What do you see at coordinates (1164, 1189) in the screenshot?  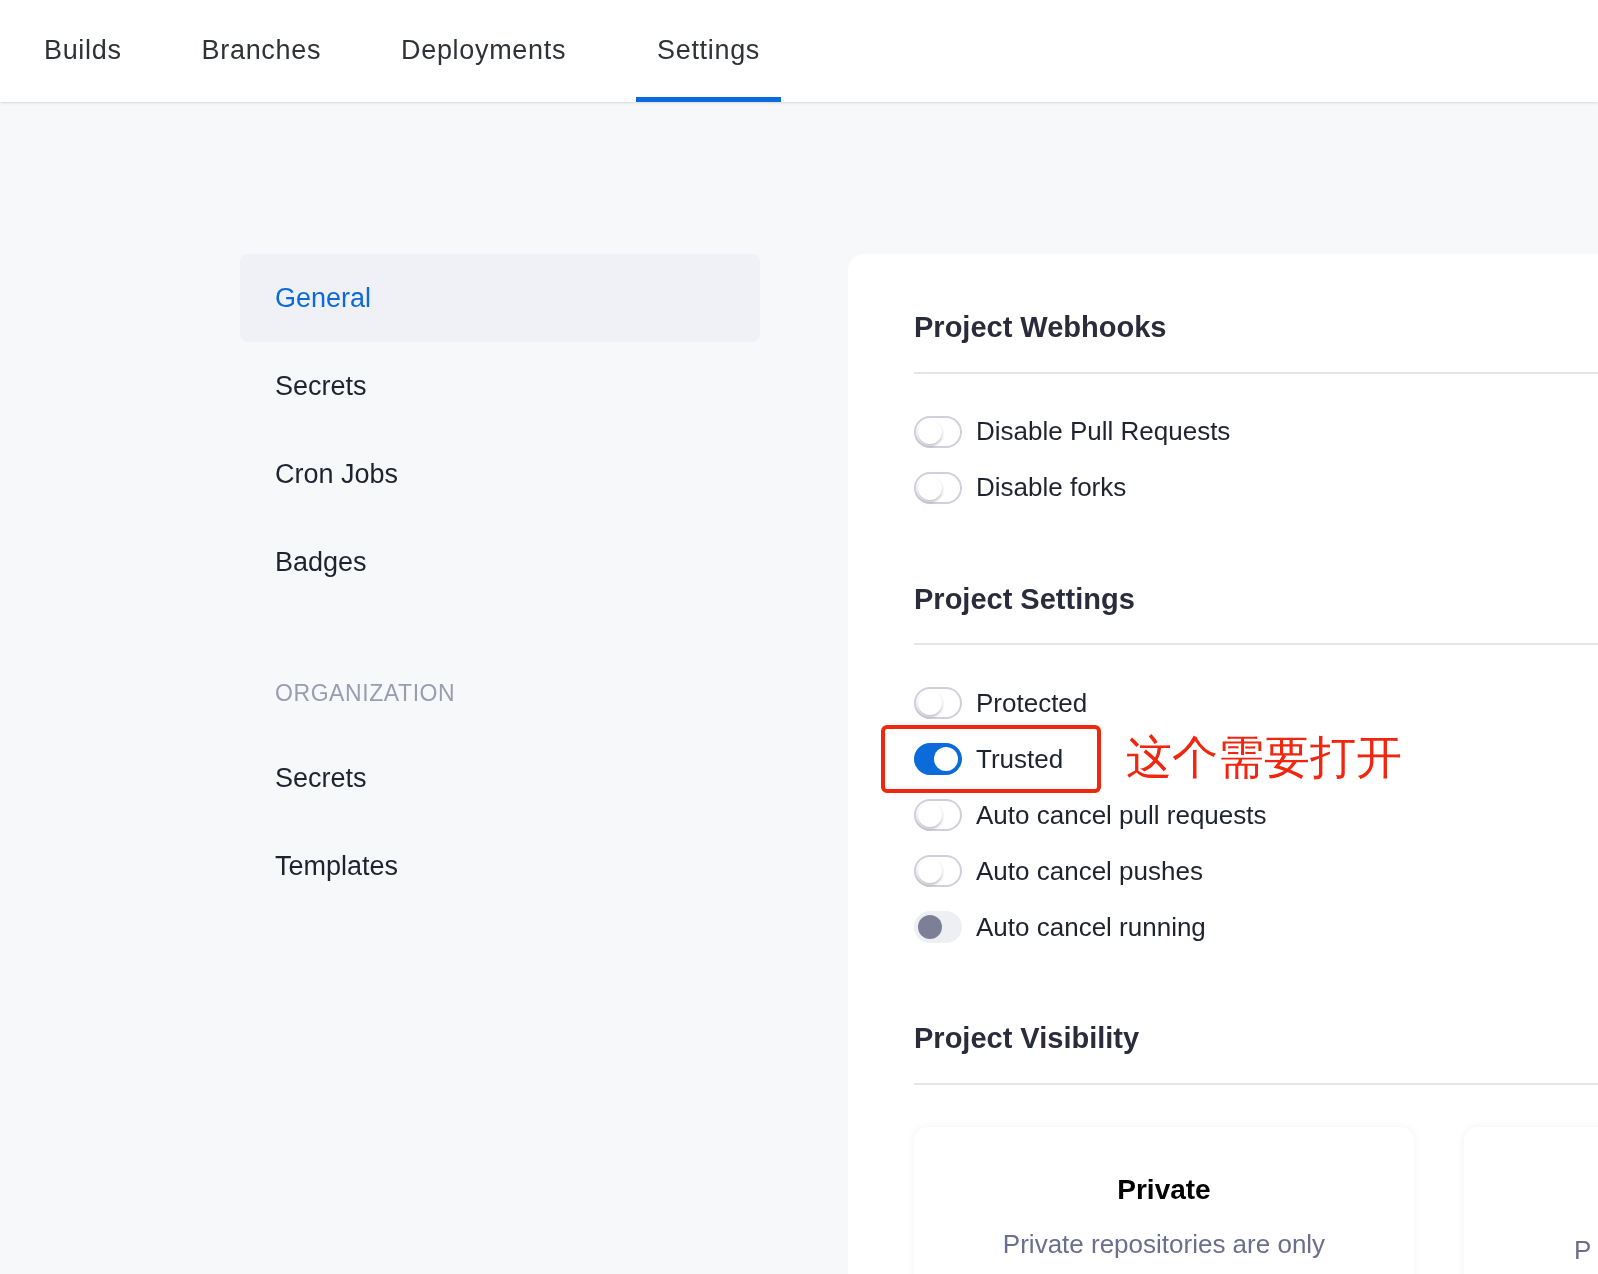 I see `option-title: Private` at bounding box center [1164, 1189].